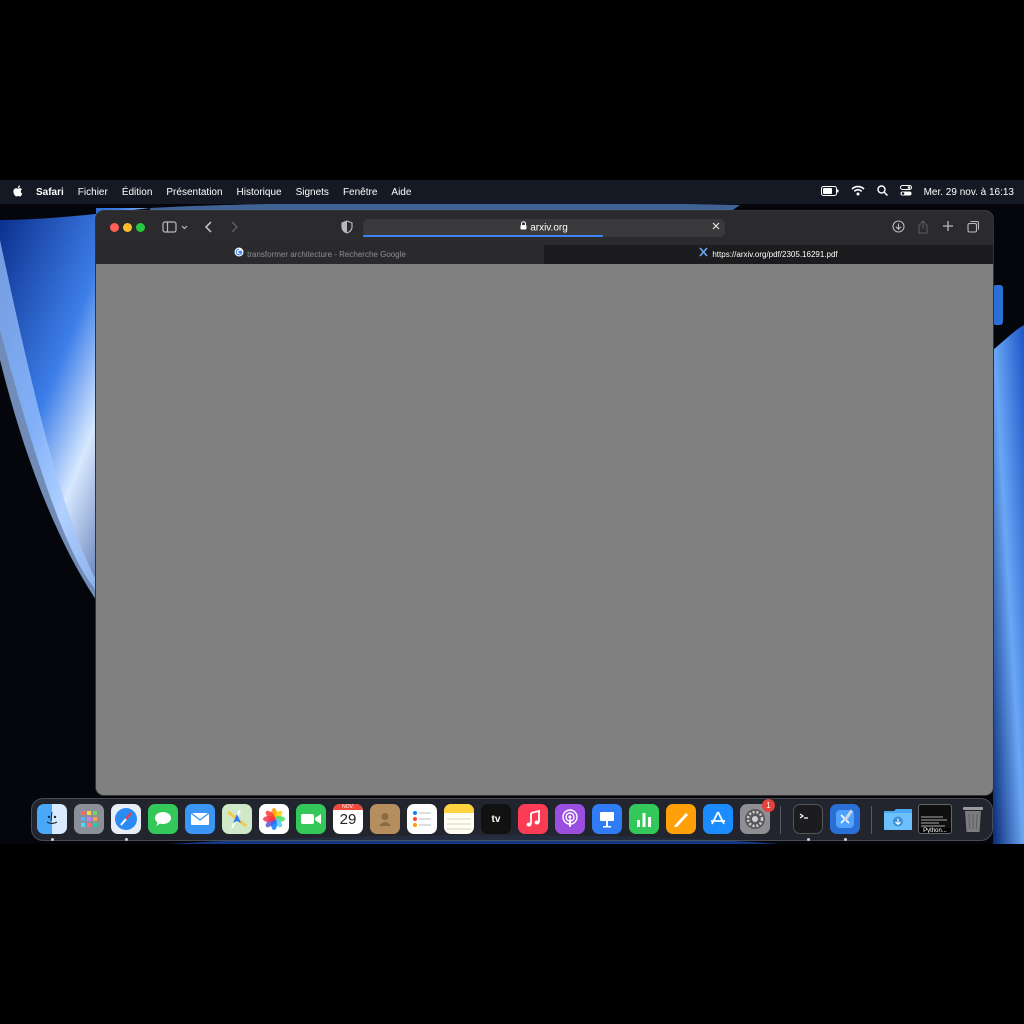  I want to click on menu-bar-clock: Mer. 29 nov. à 16:13, so click(969, 192).